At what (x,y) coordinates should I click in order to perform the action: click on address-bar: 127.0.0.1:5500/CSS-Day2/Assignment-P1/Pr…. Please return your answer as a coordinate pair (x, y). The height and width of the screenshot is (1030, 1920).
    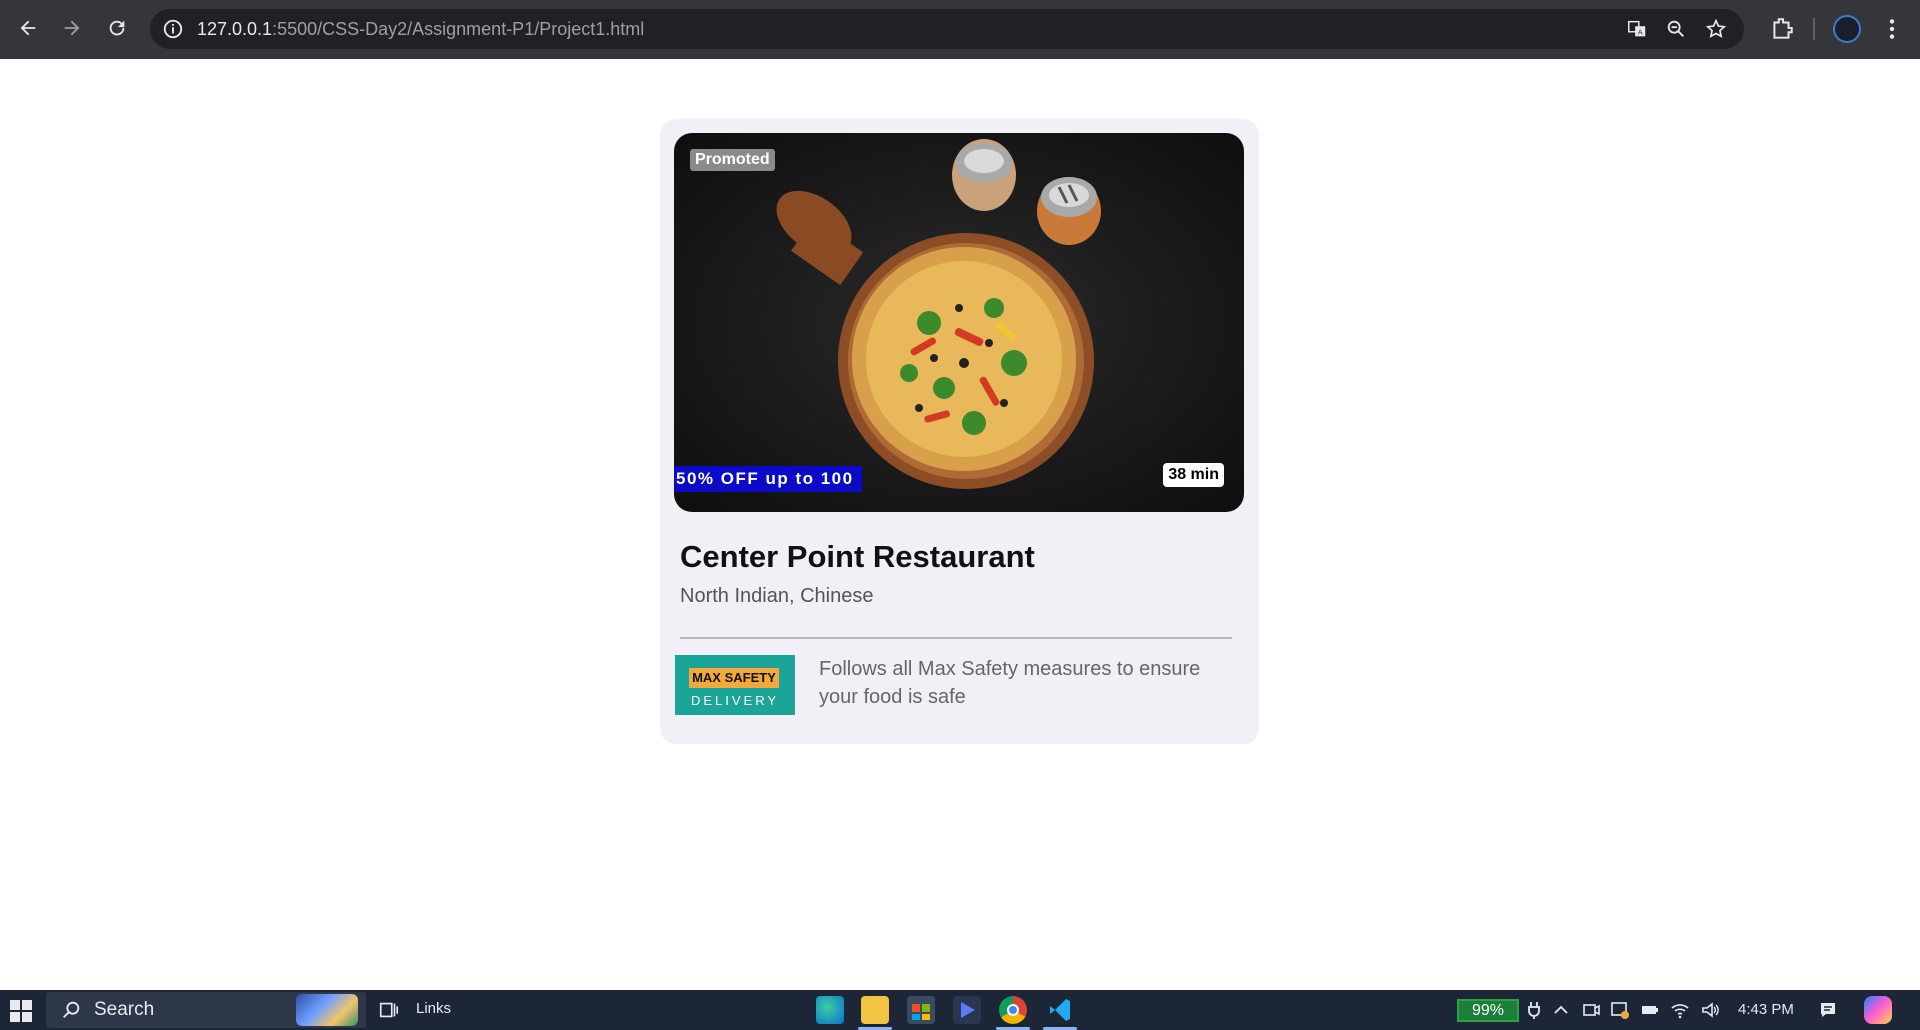
    Looking at the image, I should click on (947, 29).